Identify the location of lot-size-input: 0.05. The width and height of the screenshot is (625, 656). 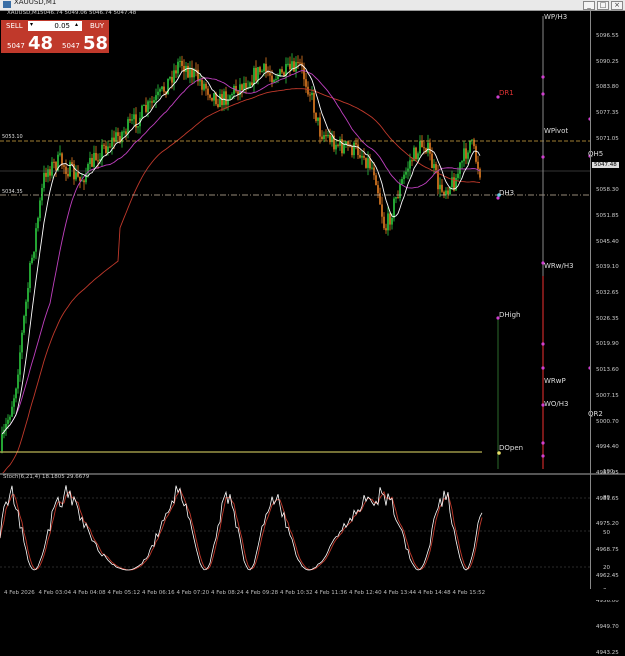
(55, 26).